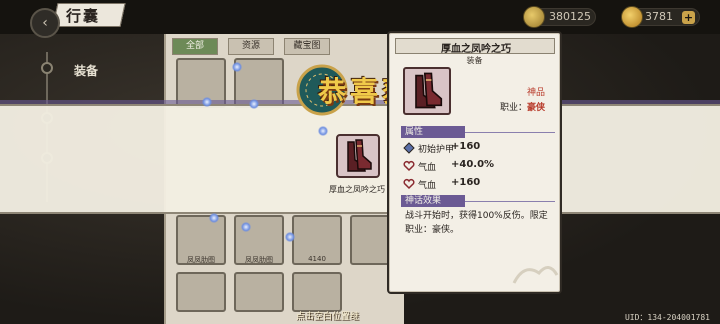 This screenshot has width=720, height=324. Describe the element at coordinates (47, 68) in the screenshot. I see `menu-dot` at that location.